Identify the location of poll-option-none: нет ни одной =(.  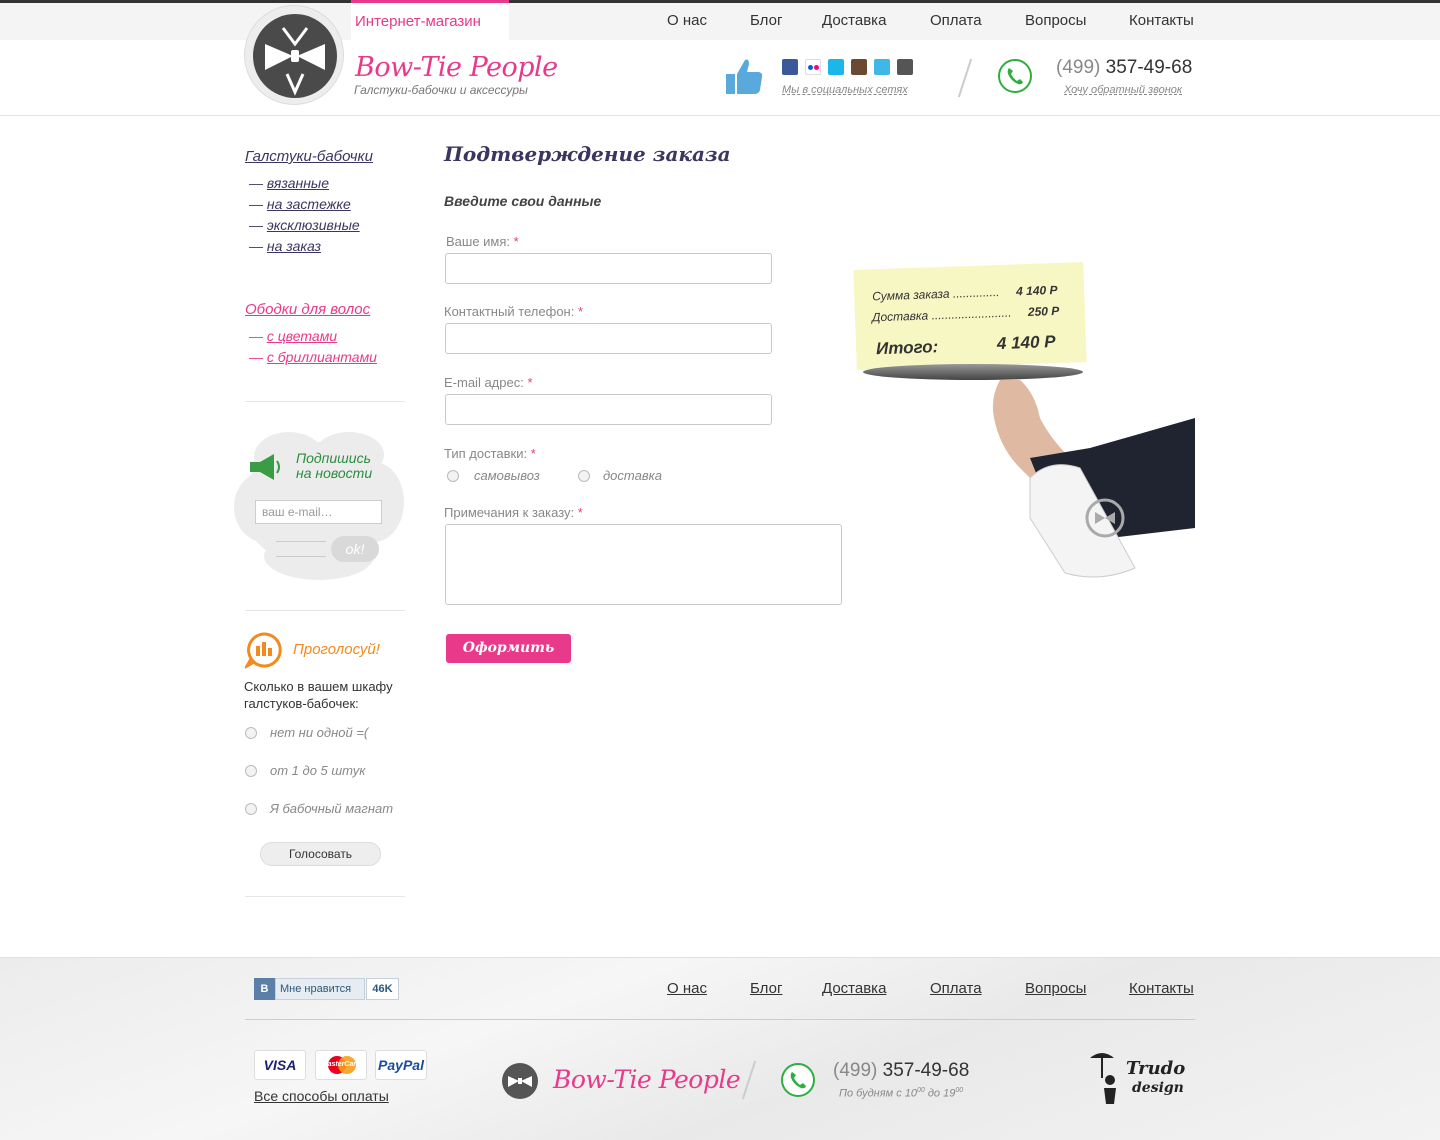
(319, 732).